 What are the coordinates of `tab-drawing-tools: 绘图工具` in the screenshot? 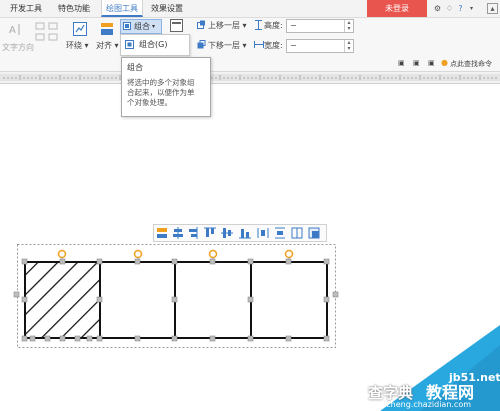 It's located at (122, 8).